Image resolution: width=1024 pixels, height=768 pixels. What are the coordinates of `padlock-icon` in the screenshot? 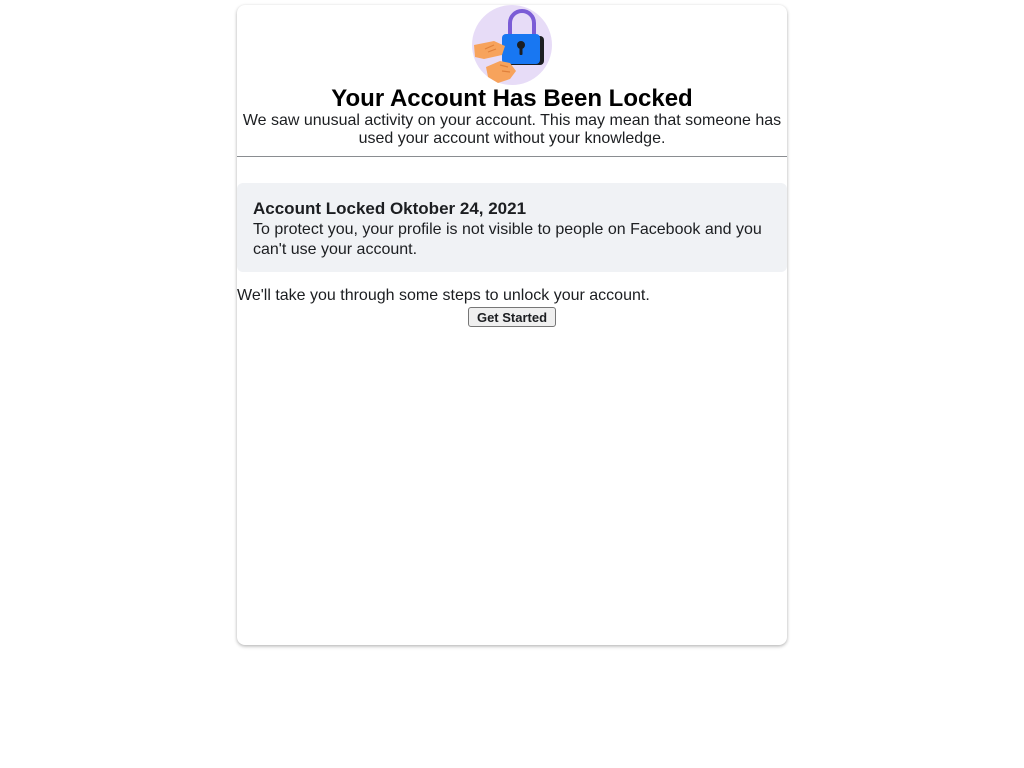 It's located at (512, 45).